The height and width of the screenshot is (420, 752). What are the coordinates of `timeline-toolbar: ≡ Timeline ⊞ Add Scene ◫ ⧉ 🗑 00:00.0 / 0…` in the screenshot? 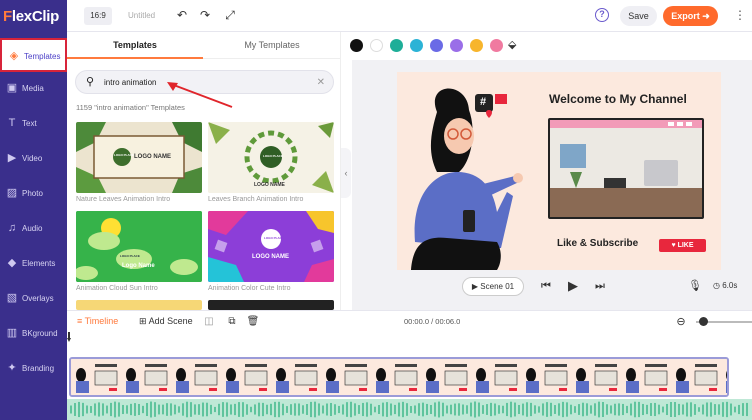 It's located at (409, 321).